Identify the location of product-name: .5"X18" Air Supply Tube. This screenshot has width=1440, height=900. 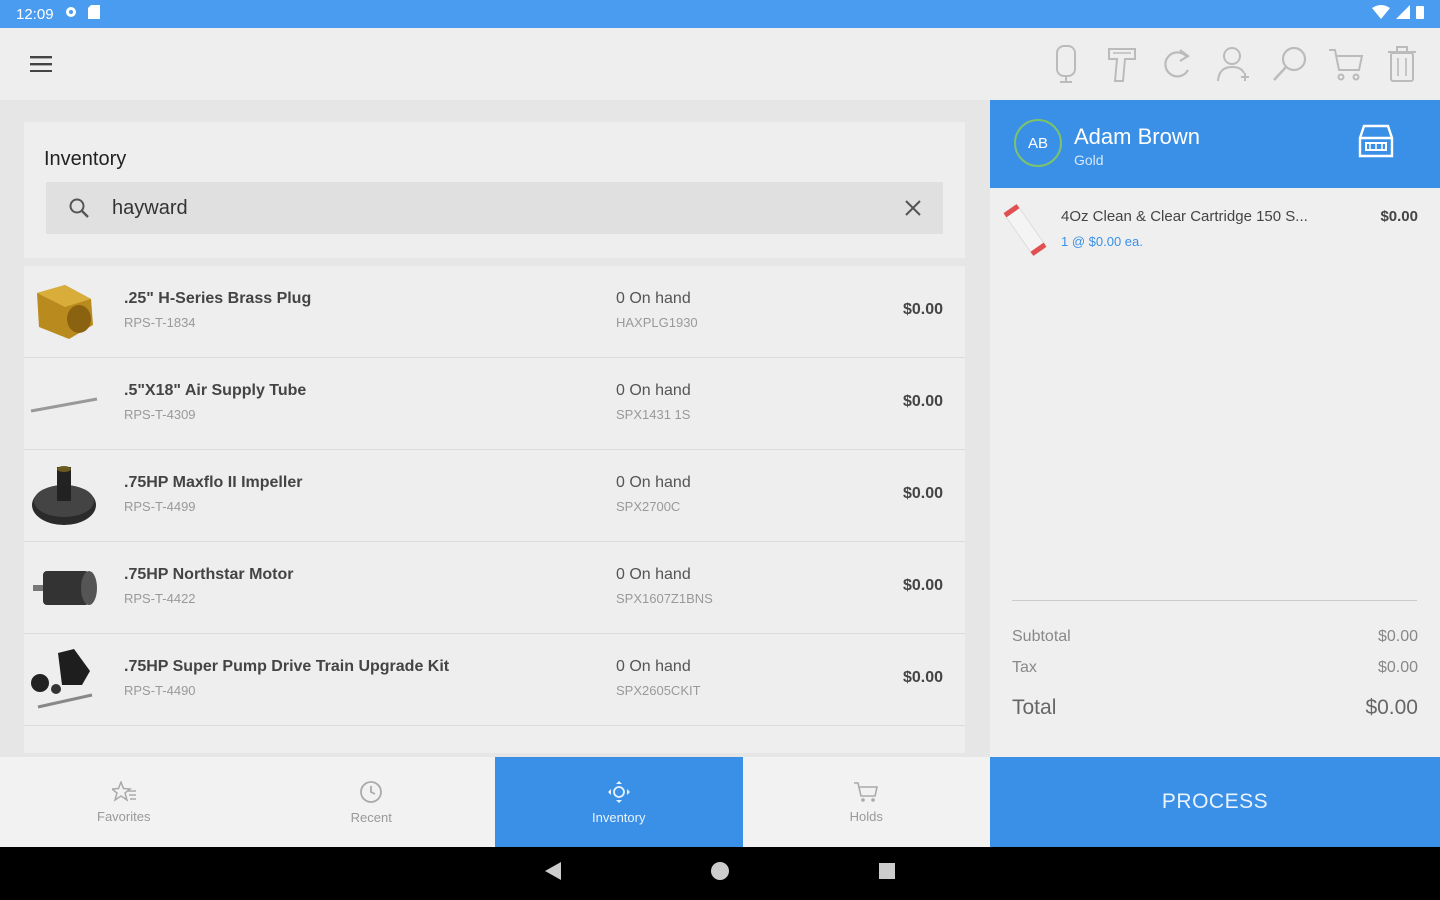
(215, 390).